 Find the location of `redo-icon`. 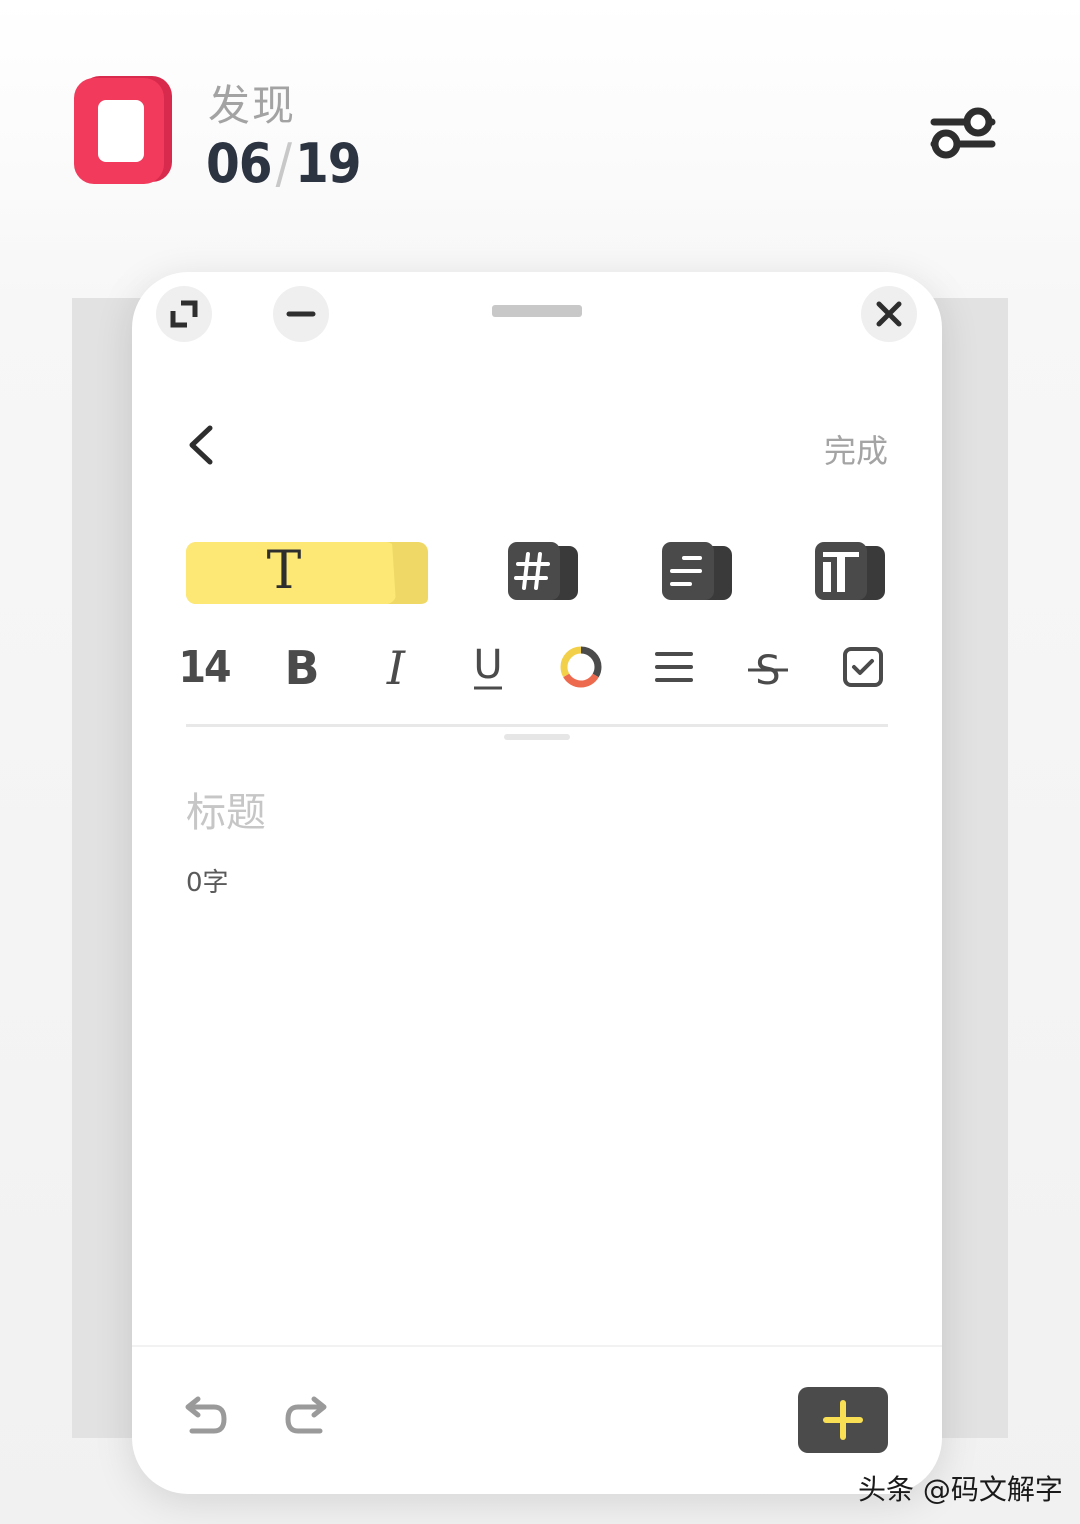

redo-icon is located at coordinates (307, 1418).